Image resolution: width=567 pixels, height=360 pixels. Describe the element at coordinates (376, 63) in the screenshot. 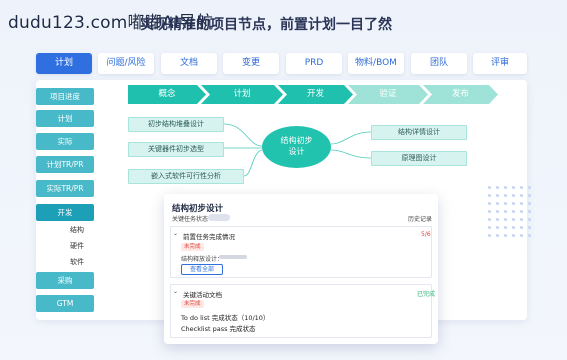

I see `tab-materials-bom: 物料/BOM` at that location.